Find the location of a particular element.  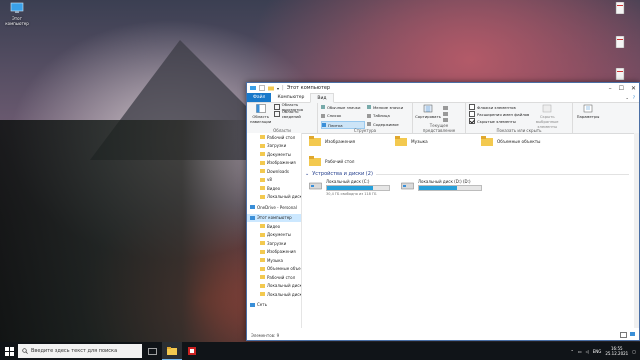

tab-computer: Компьютер is located at coordinates (290, 97).